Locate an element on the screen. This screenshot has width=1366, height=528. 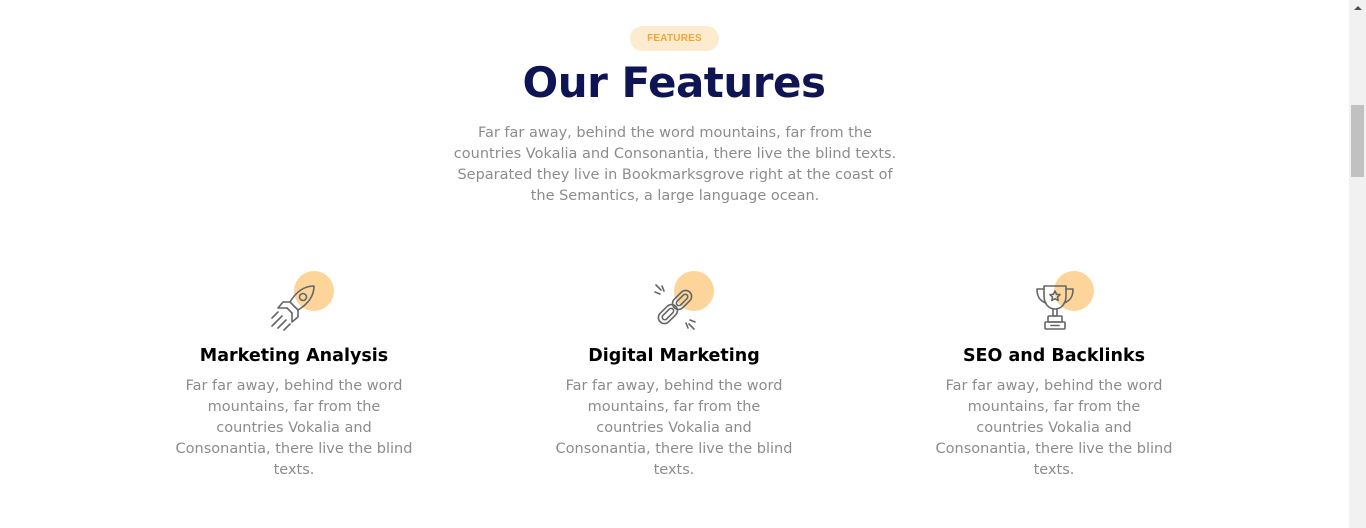
trophy-icon is located at coordinates (1055, 307).